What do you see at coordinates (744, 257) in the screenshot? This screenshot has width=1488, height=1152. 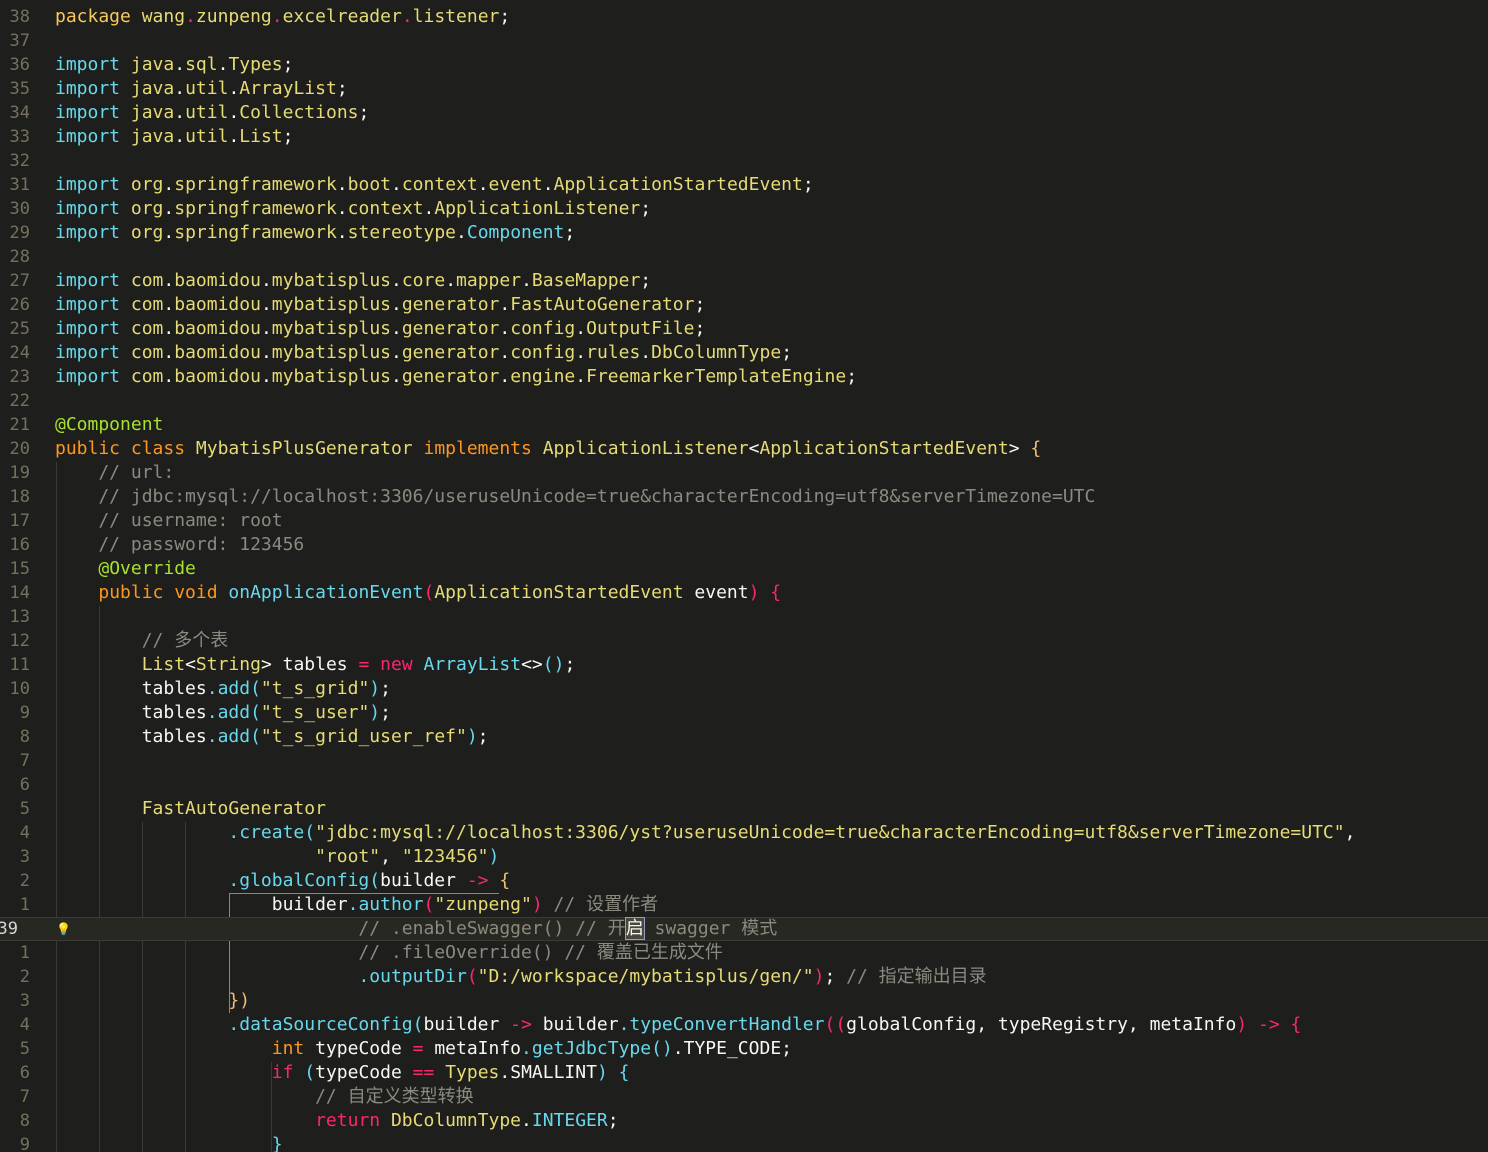 I see `code-line: 28` at bounding box center [744, 257].